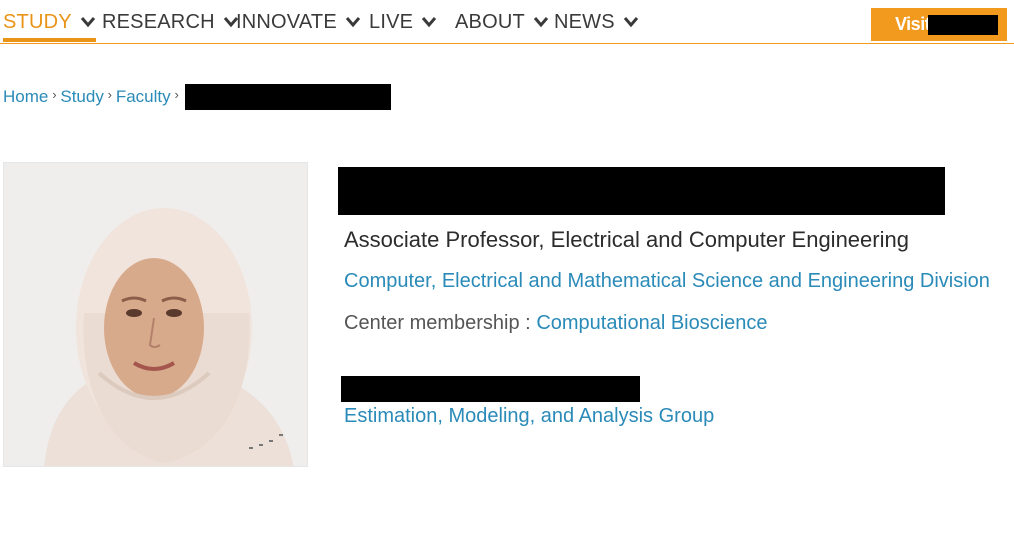 The width and height of the screenshot is (1014, 536). Describe the element at coordinates (25, 97) in the screenshot. I see `breadcrumb-home: Home` at that location.